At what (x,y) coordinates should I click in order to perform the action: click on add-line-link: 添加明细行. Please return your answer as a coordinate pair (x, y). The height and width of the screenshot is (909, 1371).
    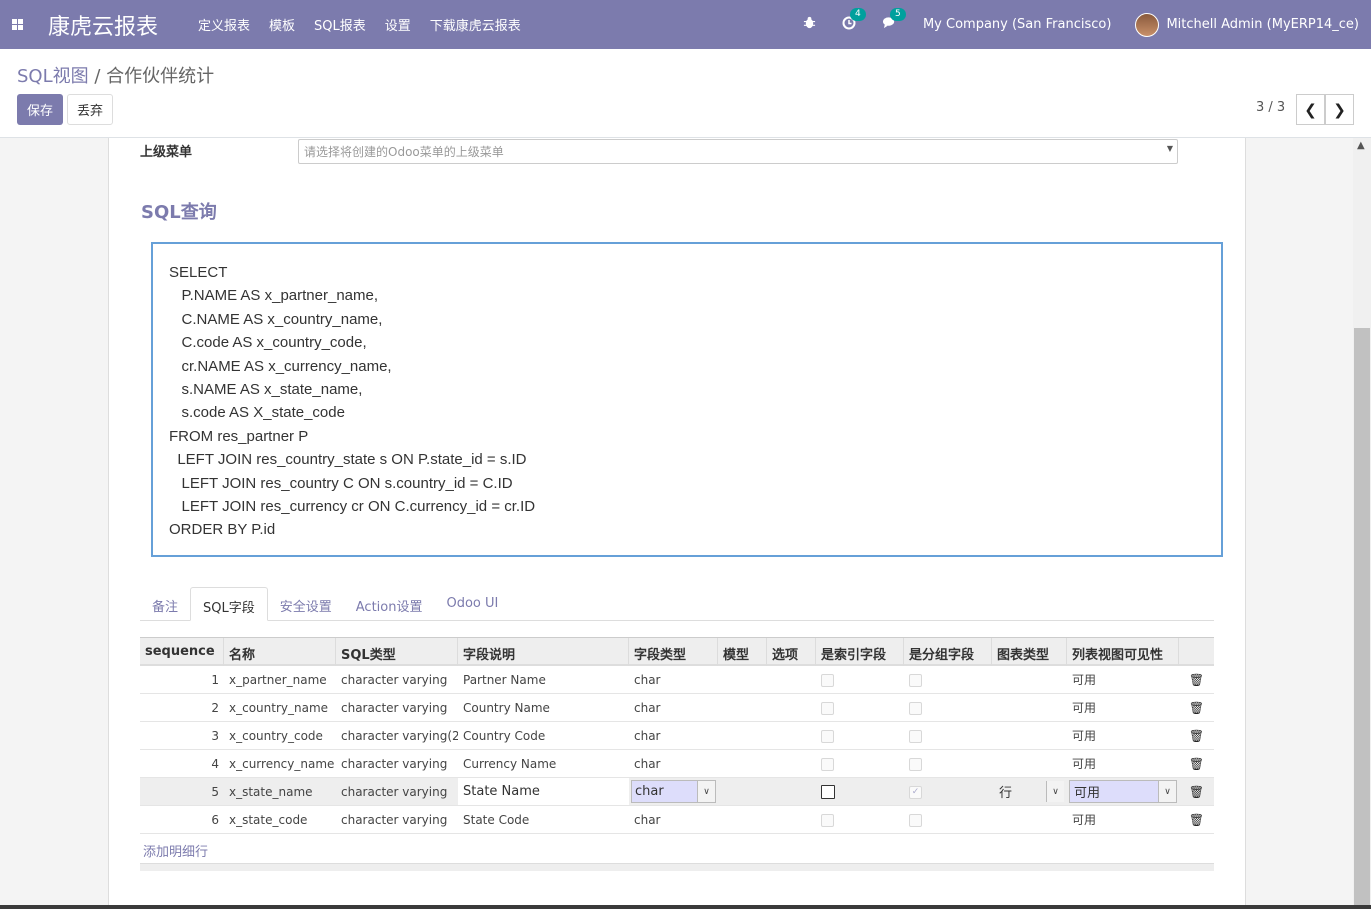
    Looking at the image, I should click on (175, 850).